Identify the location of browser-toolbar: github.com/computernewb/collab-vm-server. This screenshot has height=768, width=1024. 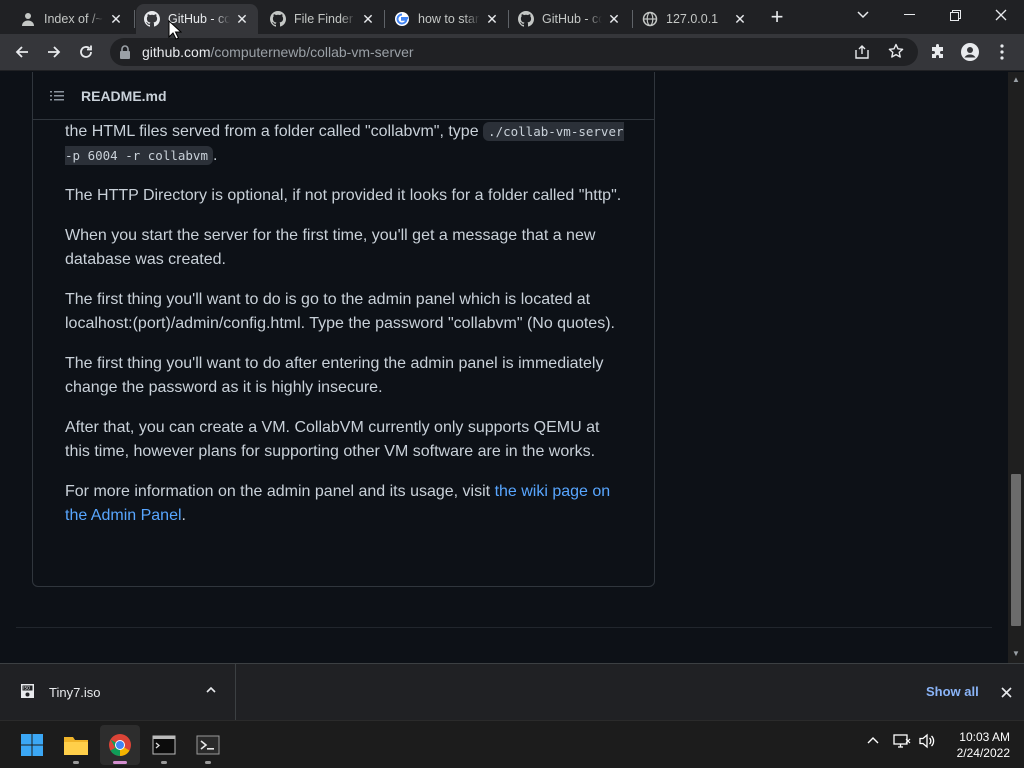
(512, 52).